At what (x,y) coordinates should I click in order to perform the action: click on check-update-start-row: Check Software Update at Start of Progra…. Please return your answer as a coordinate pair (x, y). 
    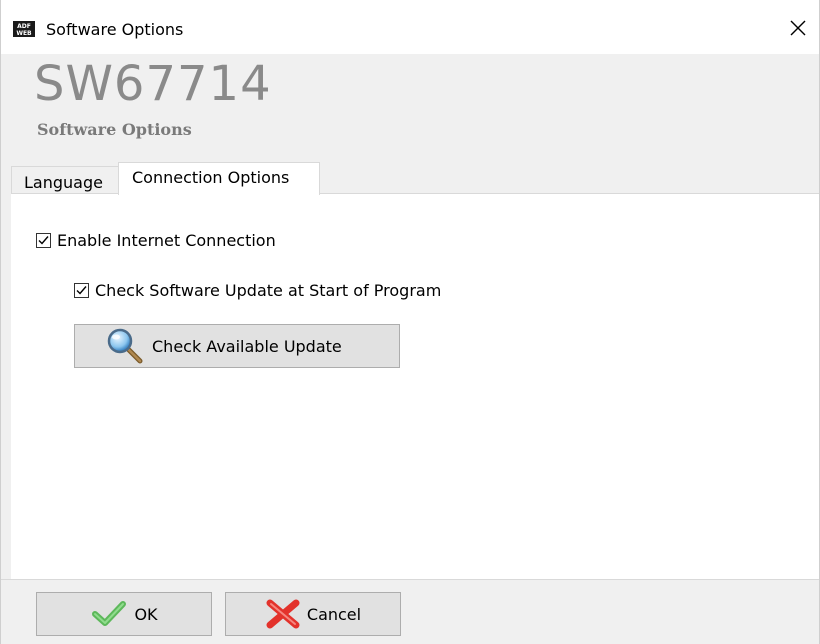
    Looking at the image, I should click on (257, 290).